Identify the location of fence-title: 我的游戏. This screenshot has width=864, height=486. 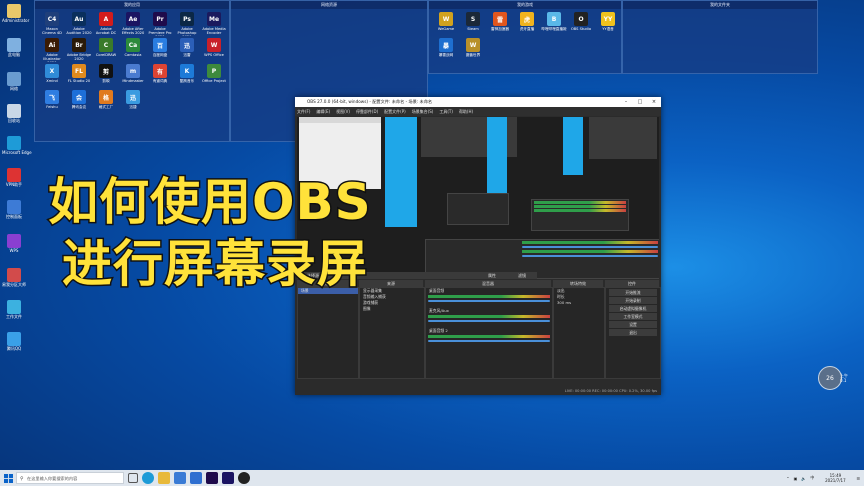
(525, 5).